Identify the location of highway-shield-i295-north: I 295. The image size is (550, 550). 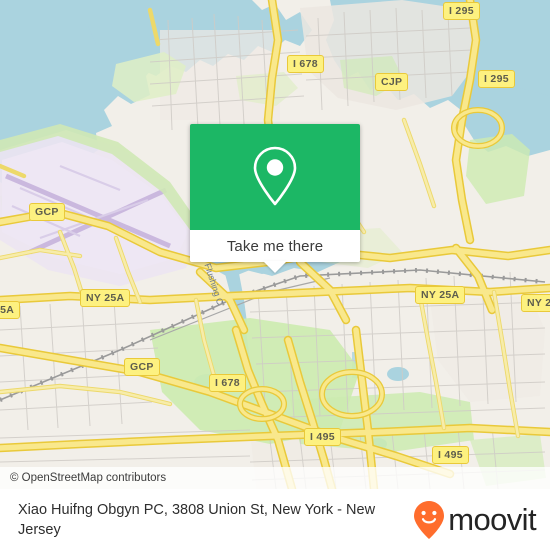
(461, 11).